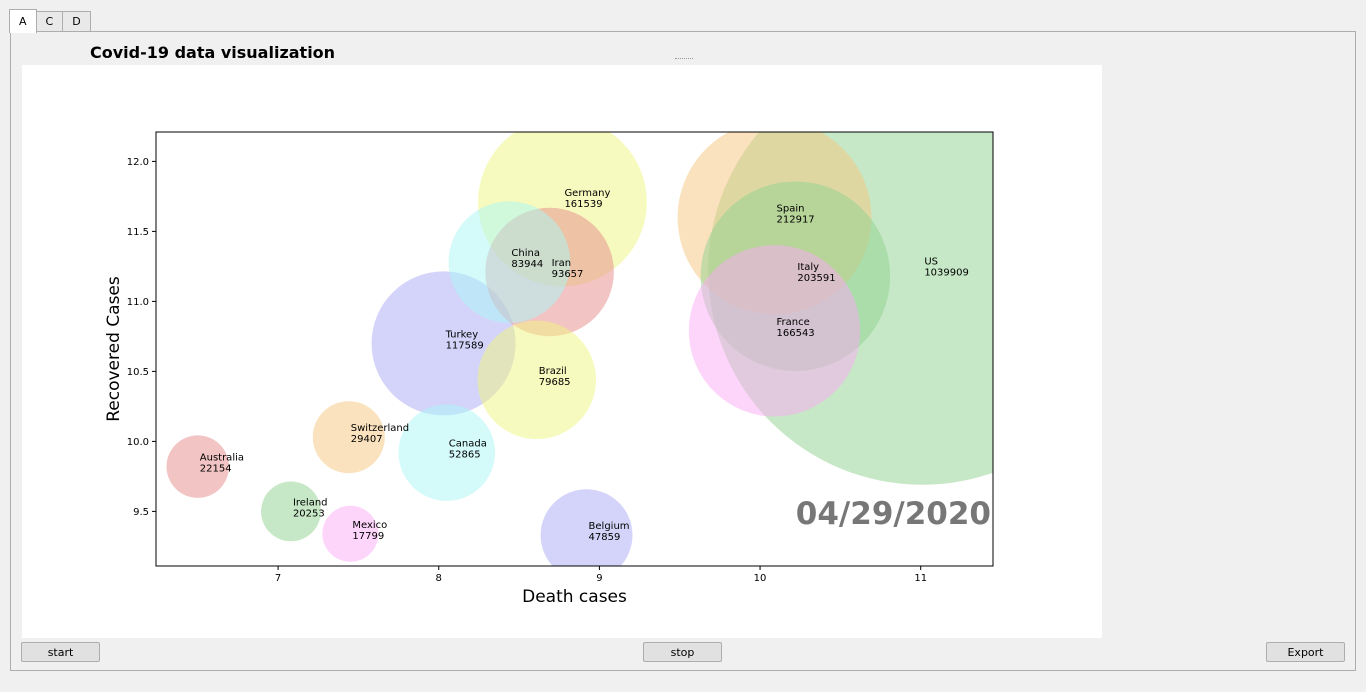 The image size is (1366, 692). What do you see at coordinates (114, 349) in the screenshot?
I see `y-axis-label: Recovered Cases` at bounding box center [114, 349].